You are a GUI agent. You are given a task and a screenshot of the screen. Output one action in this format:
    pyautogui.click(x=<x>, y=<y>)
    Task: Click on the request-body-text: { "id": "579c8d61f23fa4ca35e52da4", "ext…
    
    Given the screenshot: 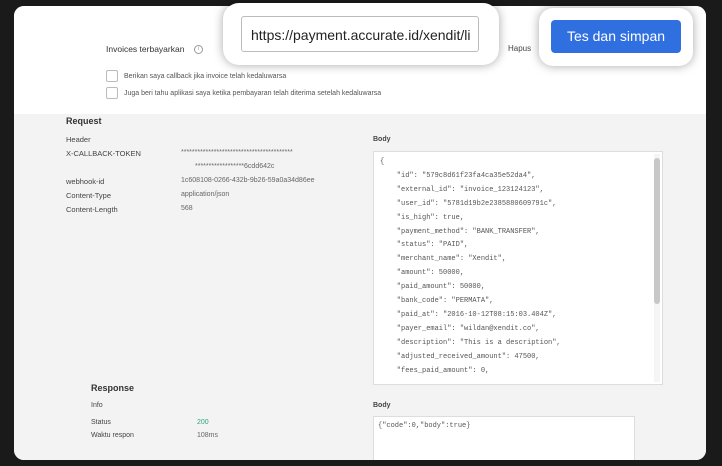 What is the action you would take?
    pyautogui.click(x=470, y=266)
    